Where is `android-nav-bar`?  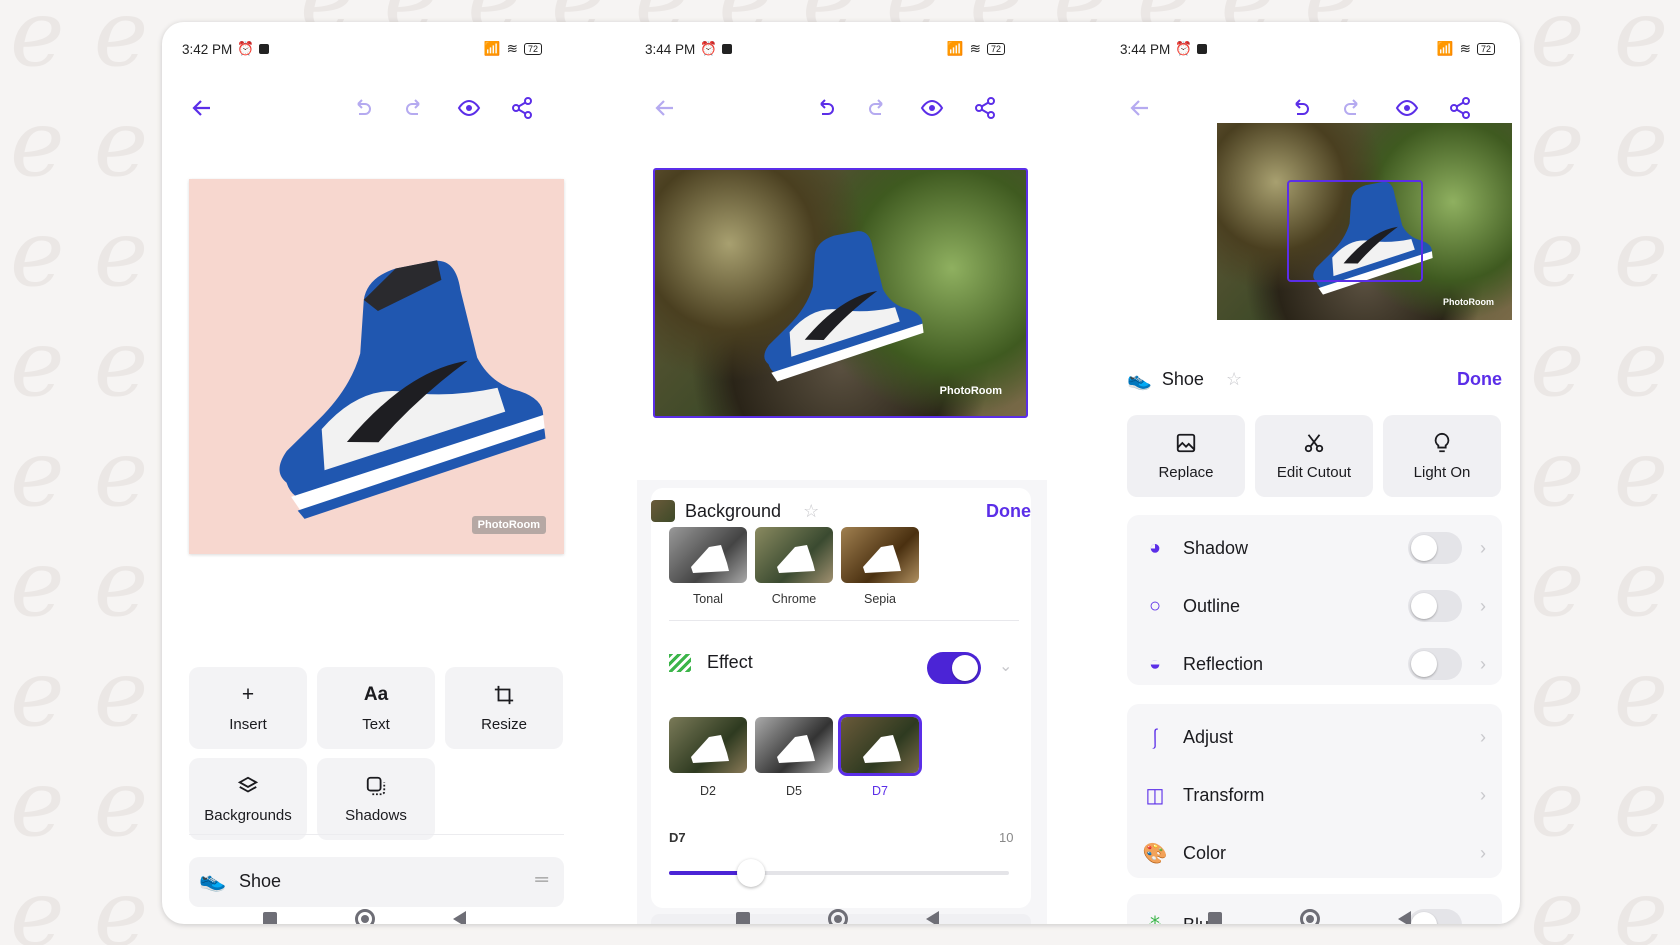
android-nav-bar is located at coordinates (1309, 914).